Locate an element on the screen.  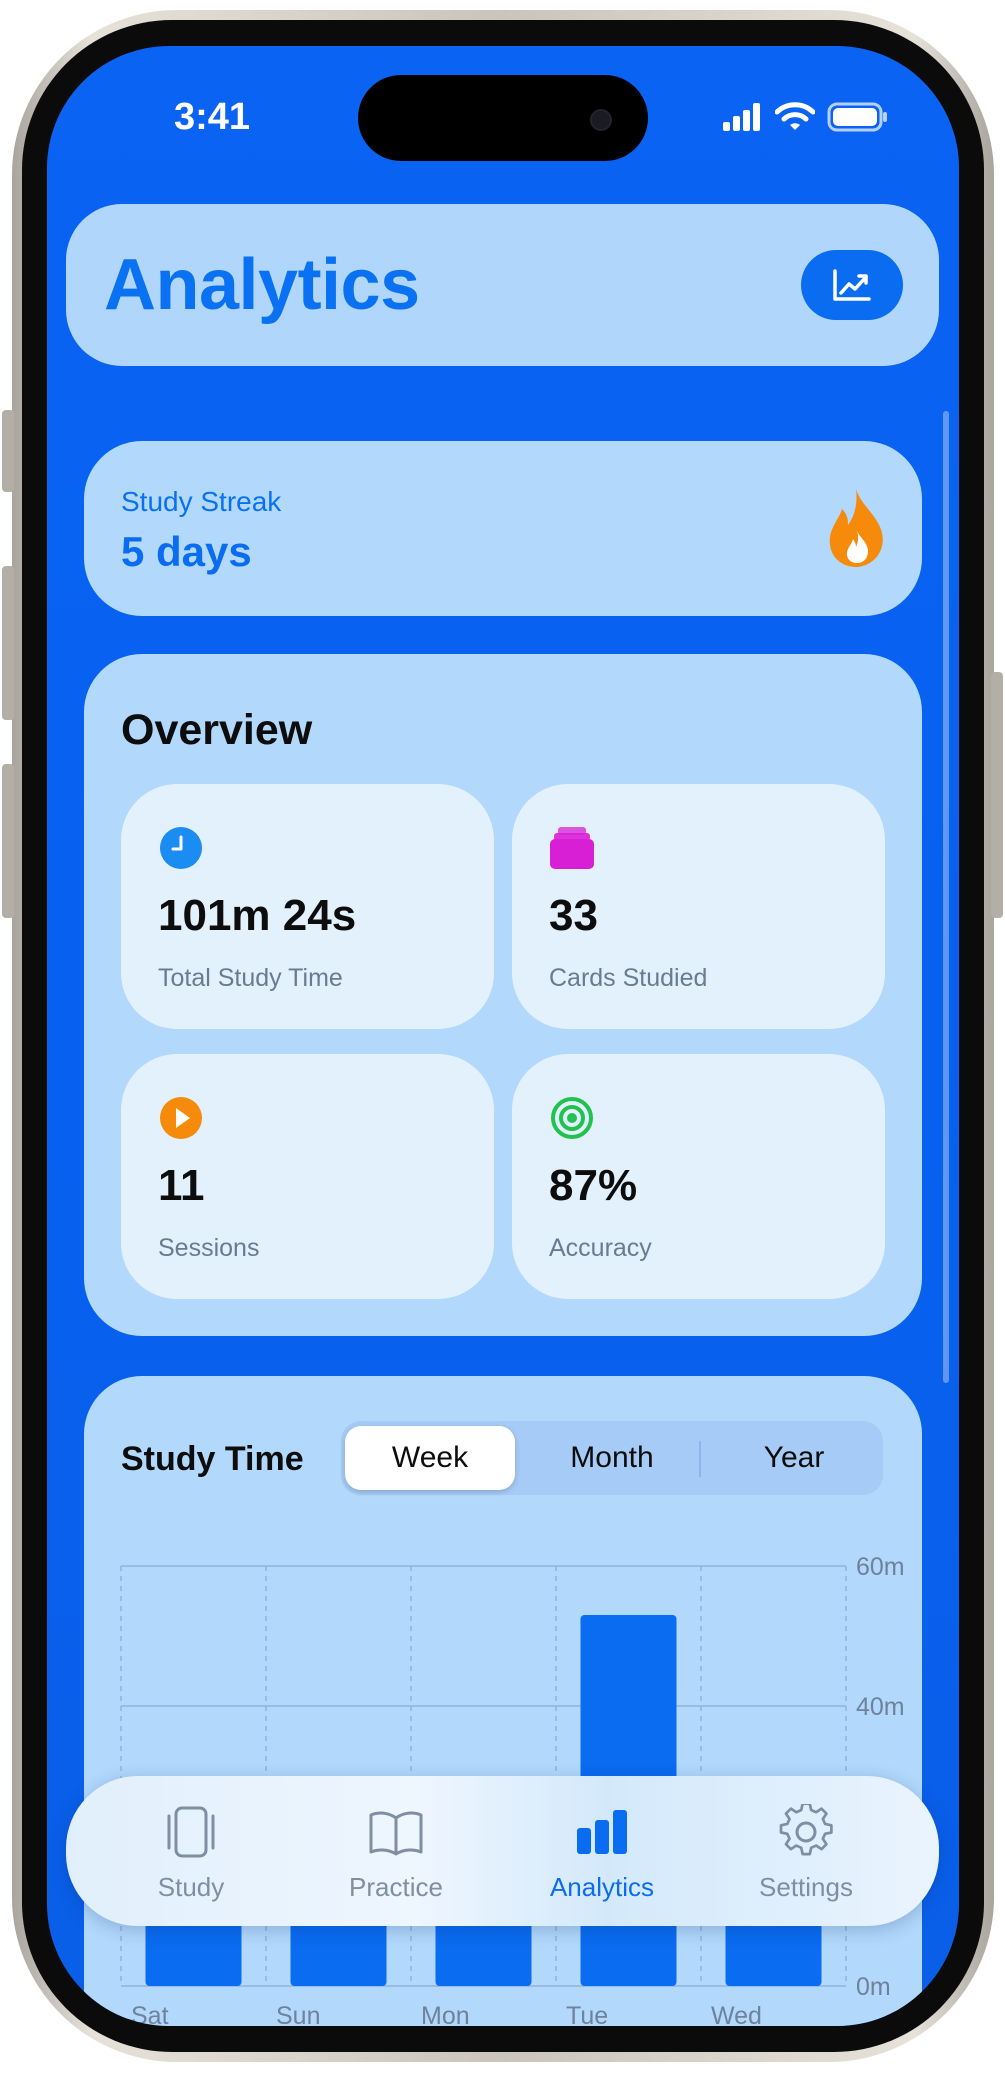
study-streak-card: Study Streak 5 days is located at coordinates (503, 528).